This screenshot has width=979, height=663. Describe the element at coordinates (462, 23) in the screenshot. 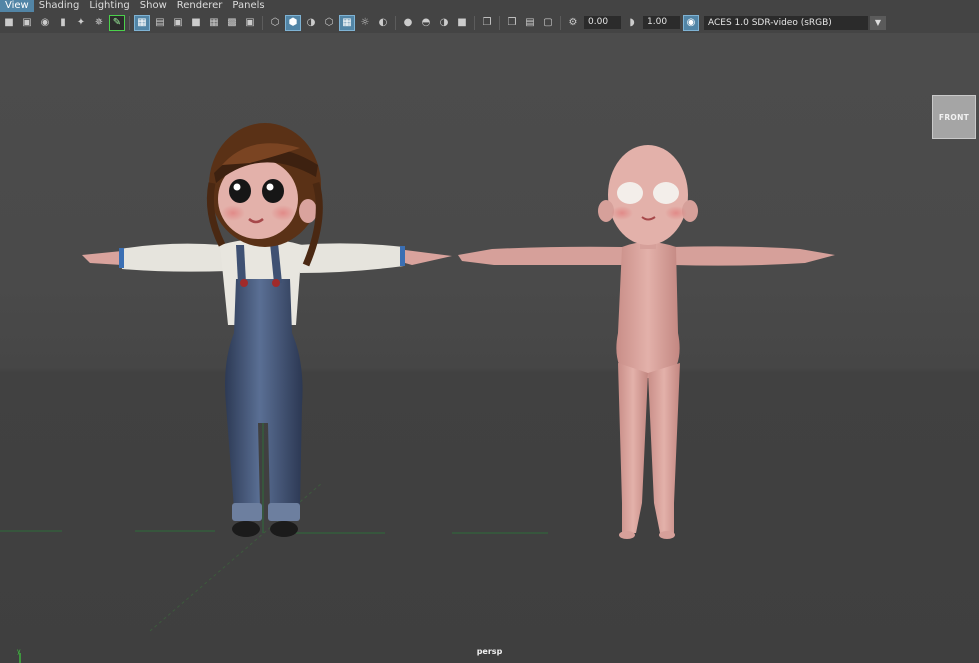

I see `depth-of-field-icon: ■` at that location.